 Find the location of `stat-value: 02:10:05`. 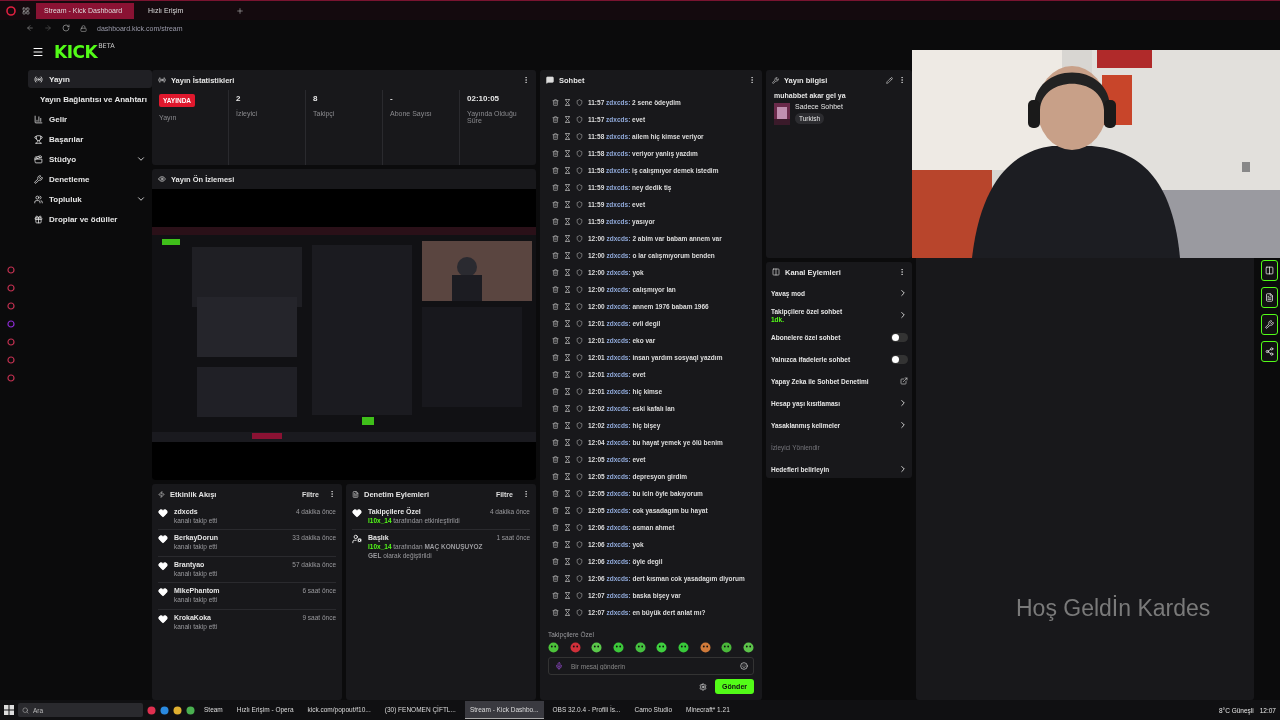

stat-value: 02:10:05 is located at coordinates (484, 98).